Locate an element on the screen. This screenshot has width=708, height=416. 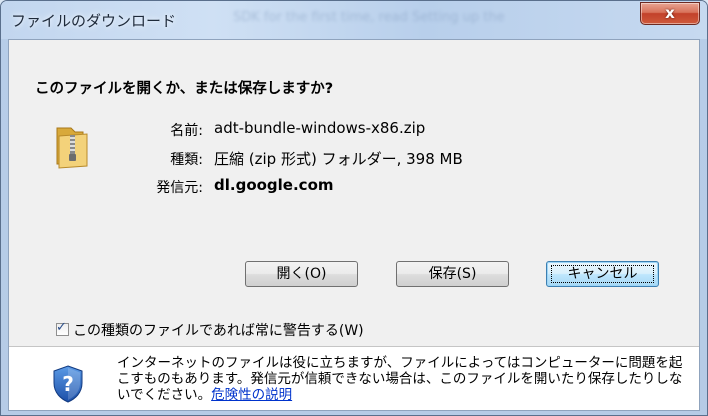
open-button: 開く(O) is located at coordinates (301, 274).